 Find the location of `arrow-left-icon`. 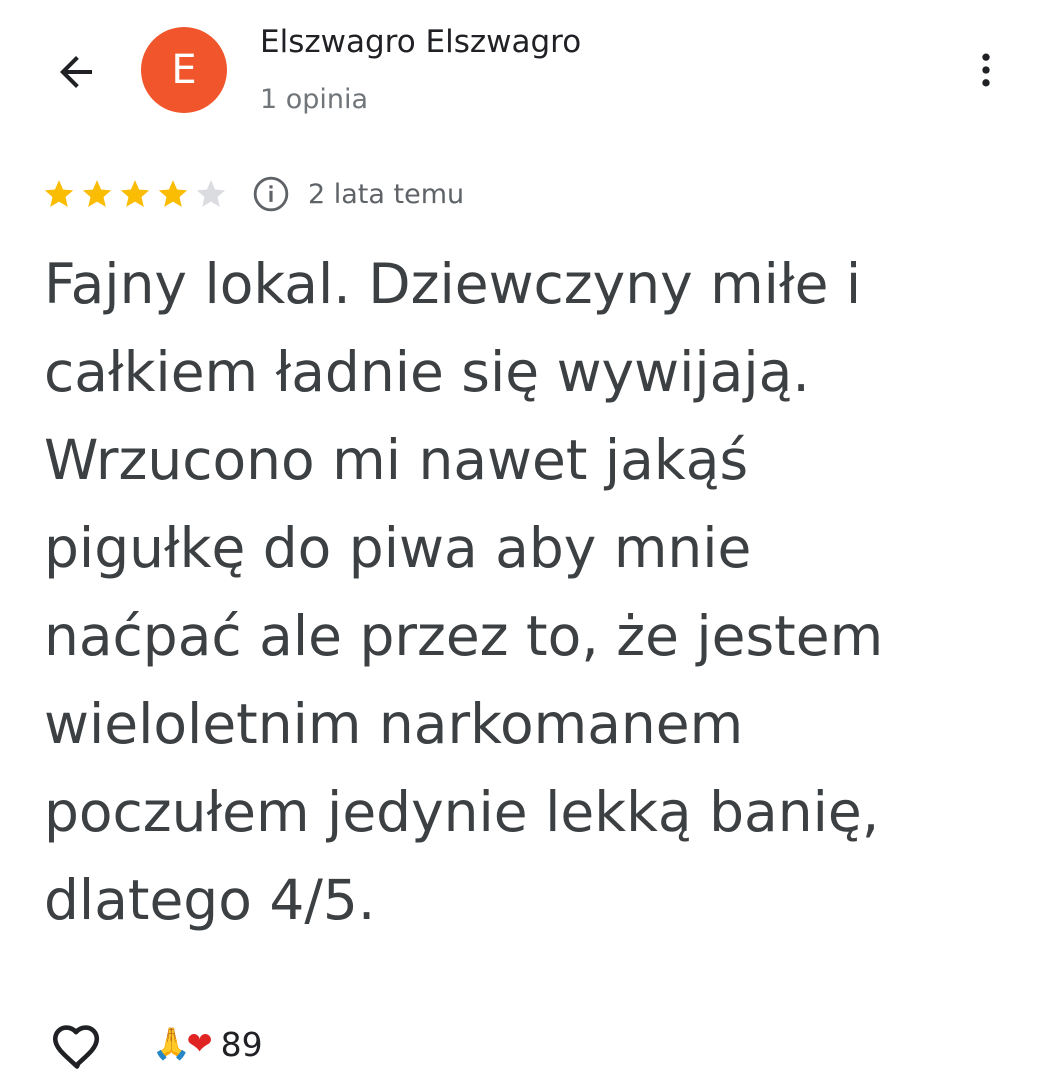

arrow-left-icon is located at coordinates (76, 72).